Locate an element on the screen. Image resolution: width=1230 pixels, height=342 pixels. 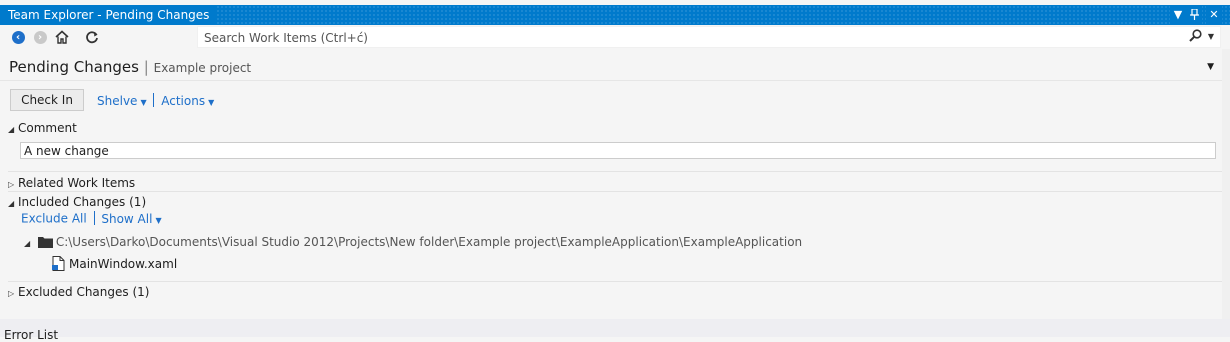
comment-section-label: Comment is located at coordinates (47, 128).